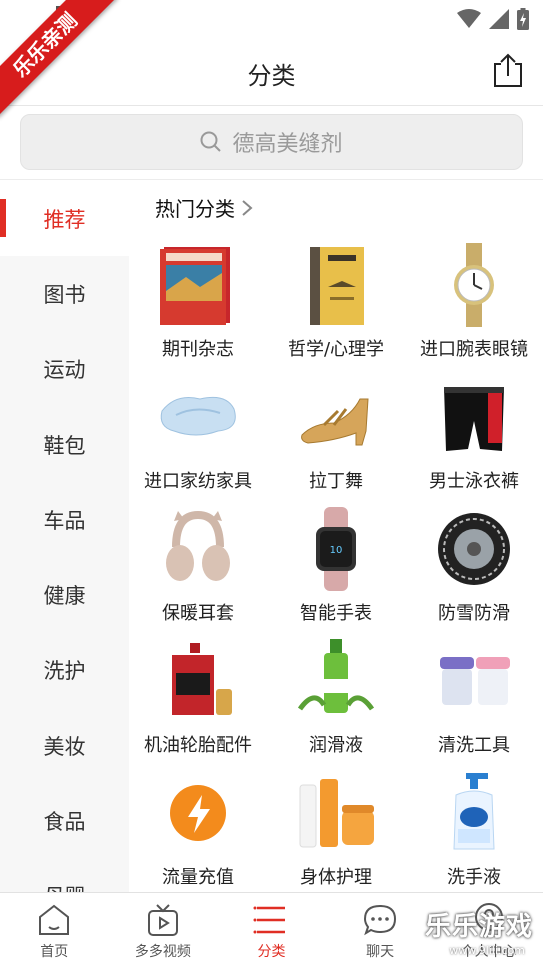 The height and width of the screenshot is (967, 543). I want to click on search-placeholder: 德高美缝剂, so click(287, 144).